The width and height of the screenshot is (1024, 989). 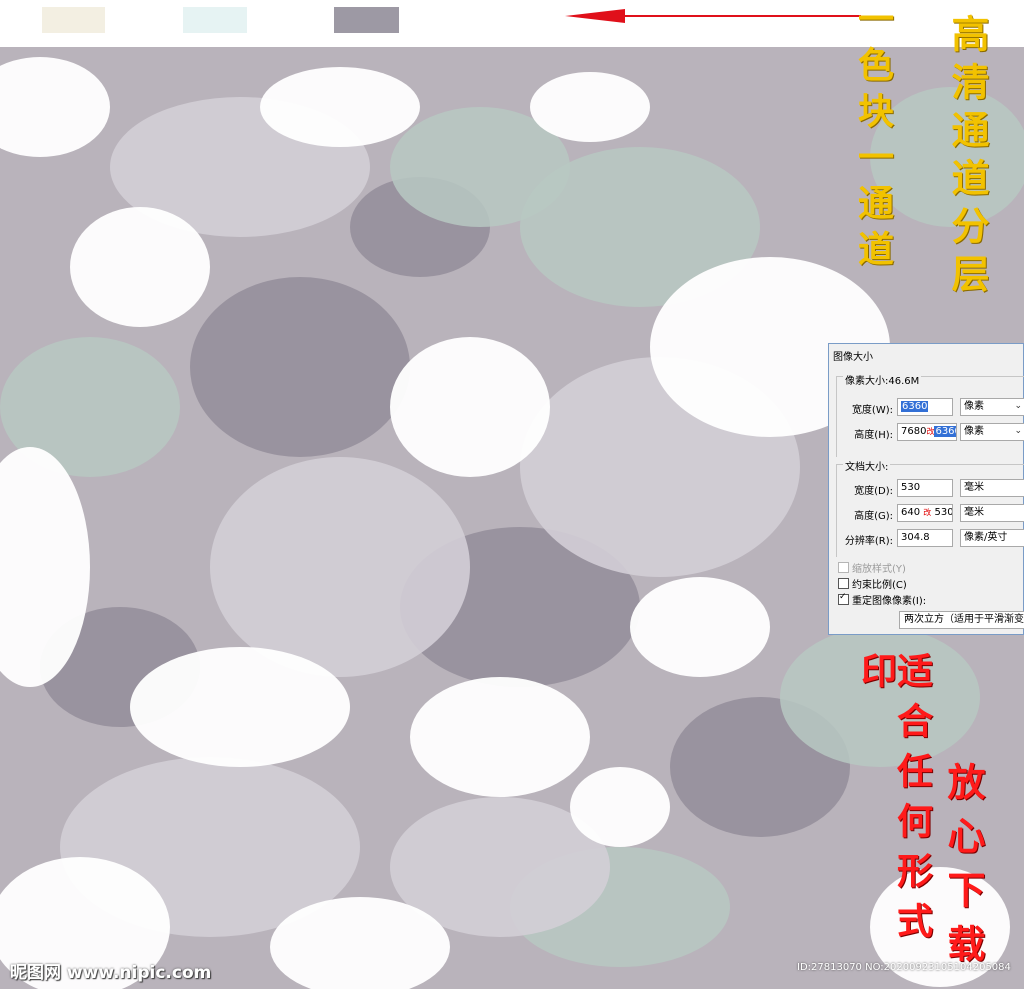 What do you see at coordinates (927, 512) in the screenshot?
I see `change-mark: 改` at bounding box center [927, 512].